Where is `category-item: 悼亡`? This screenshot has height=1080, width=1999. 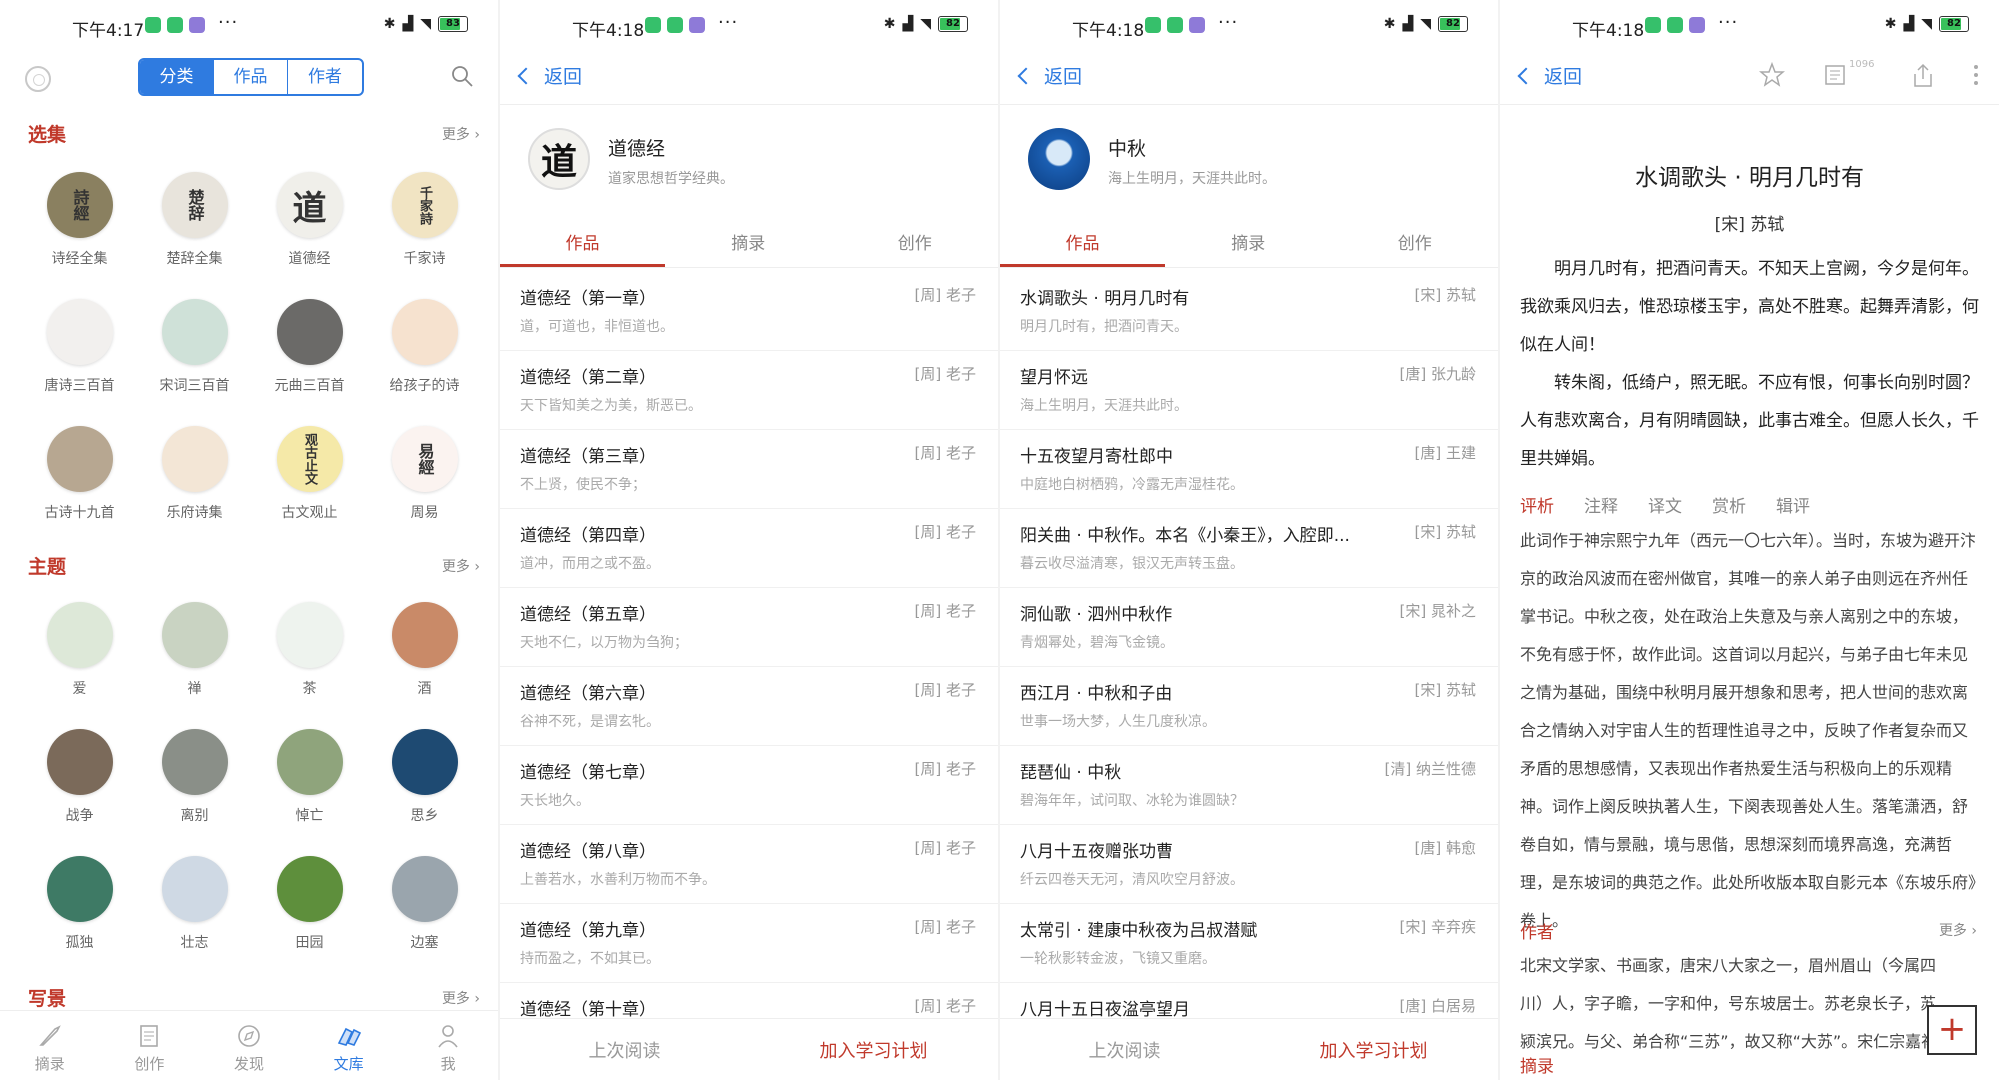 category-item: 悼亡 is located at coordinates (309, 792).